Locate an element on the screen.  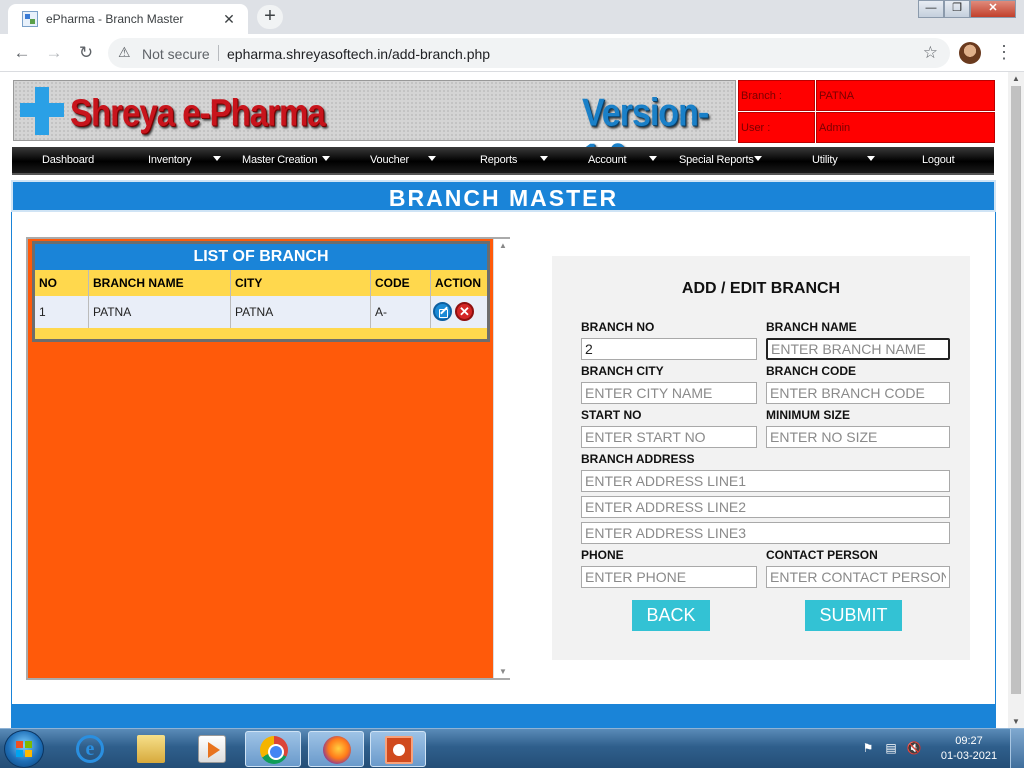
minimum-size-label: MINIMUM SIZE is located at coordinates (808, 415).